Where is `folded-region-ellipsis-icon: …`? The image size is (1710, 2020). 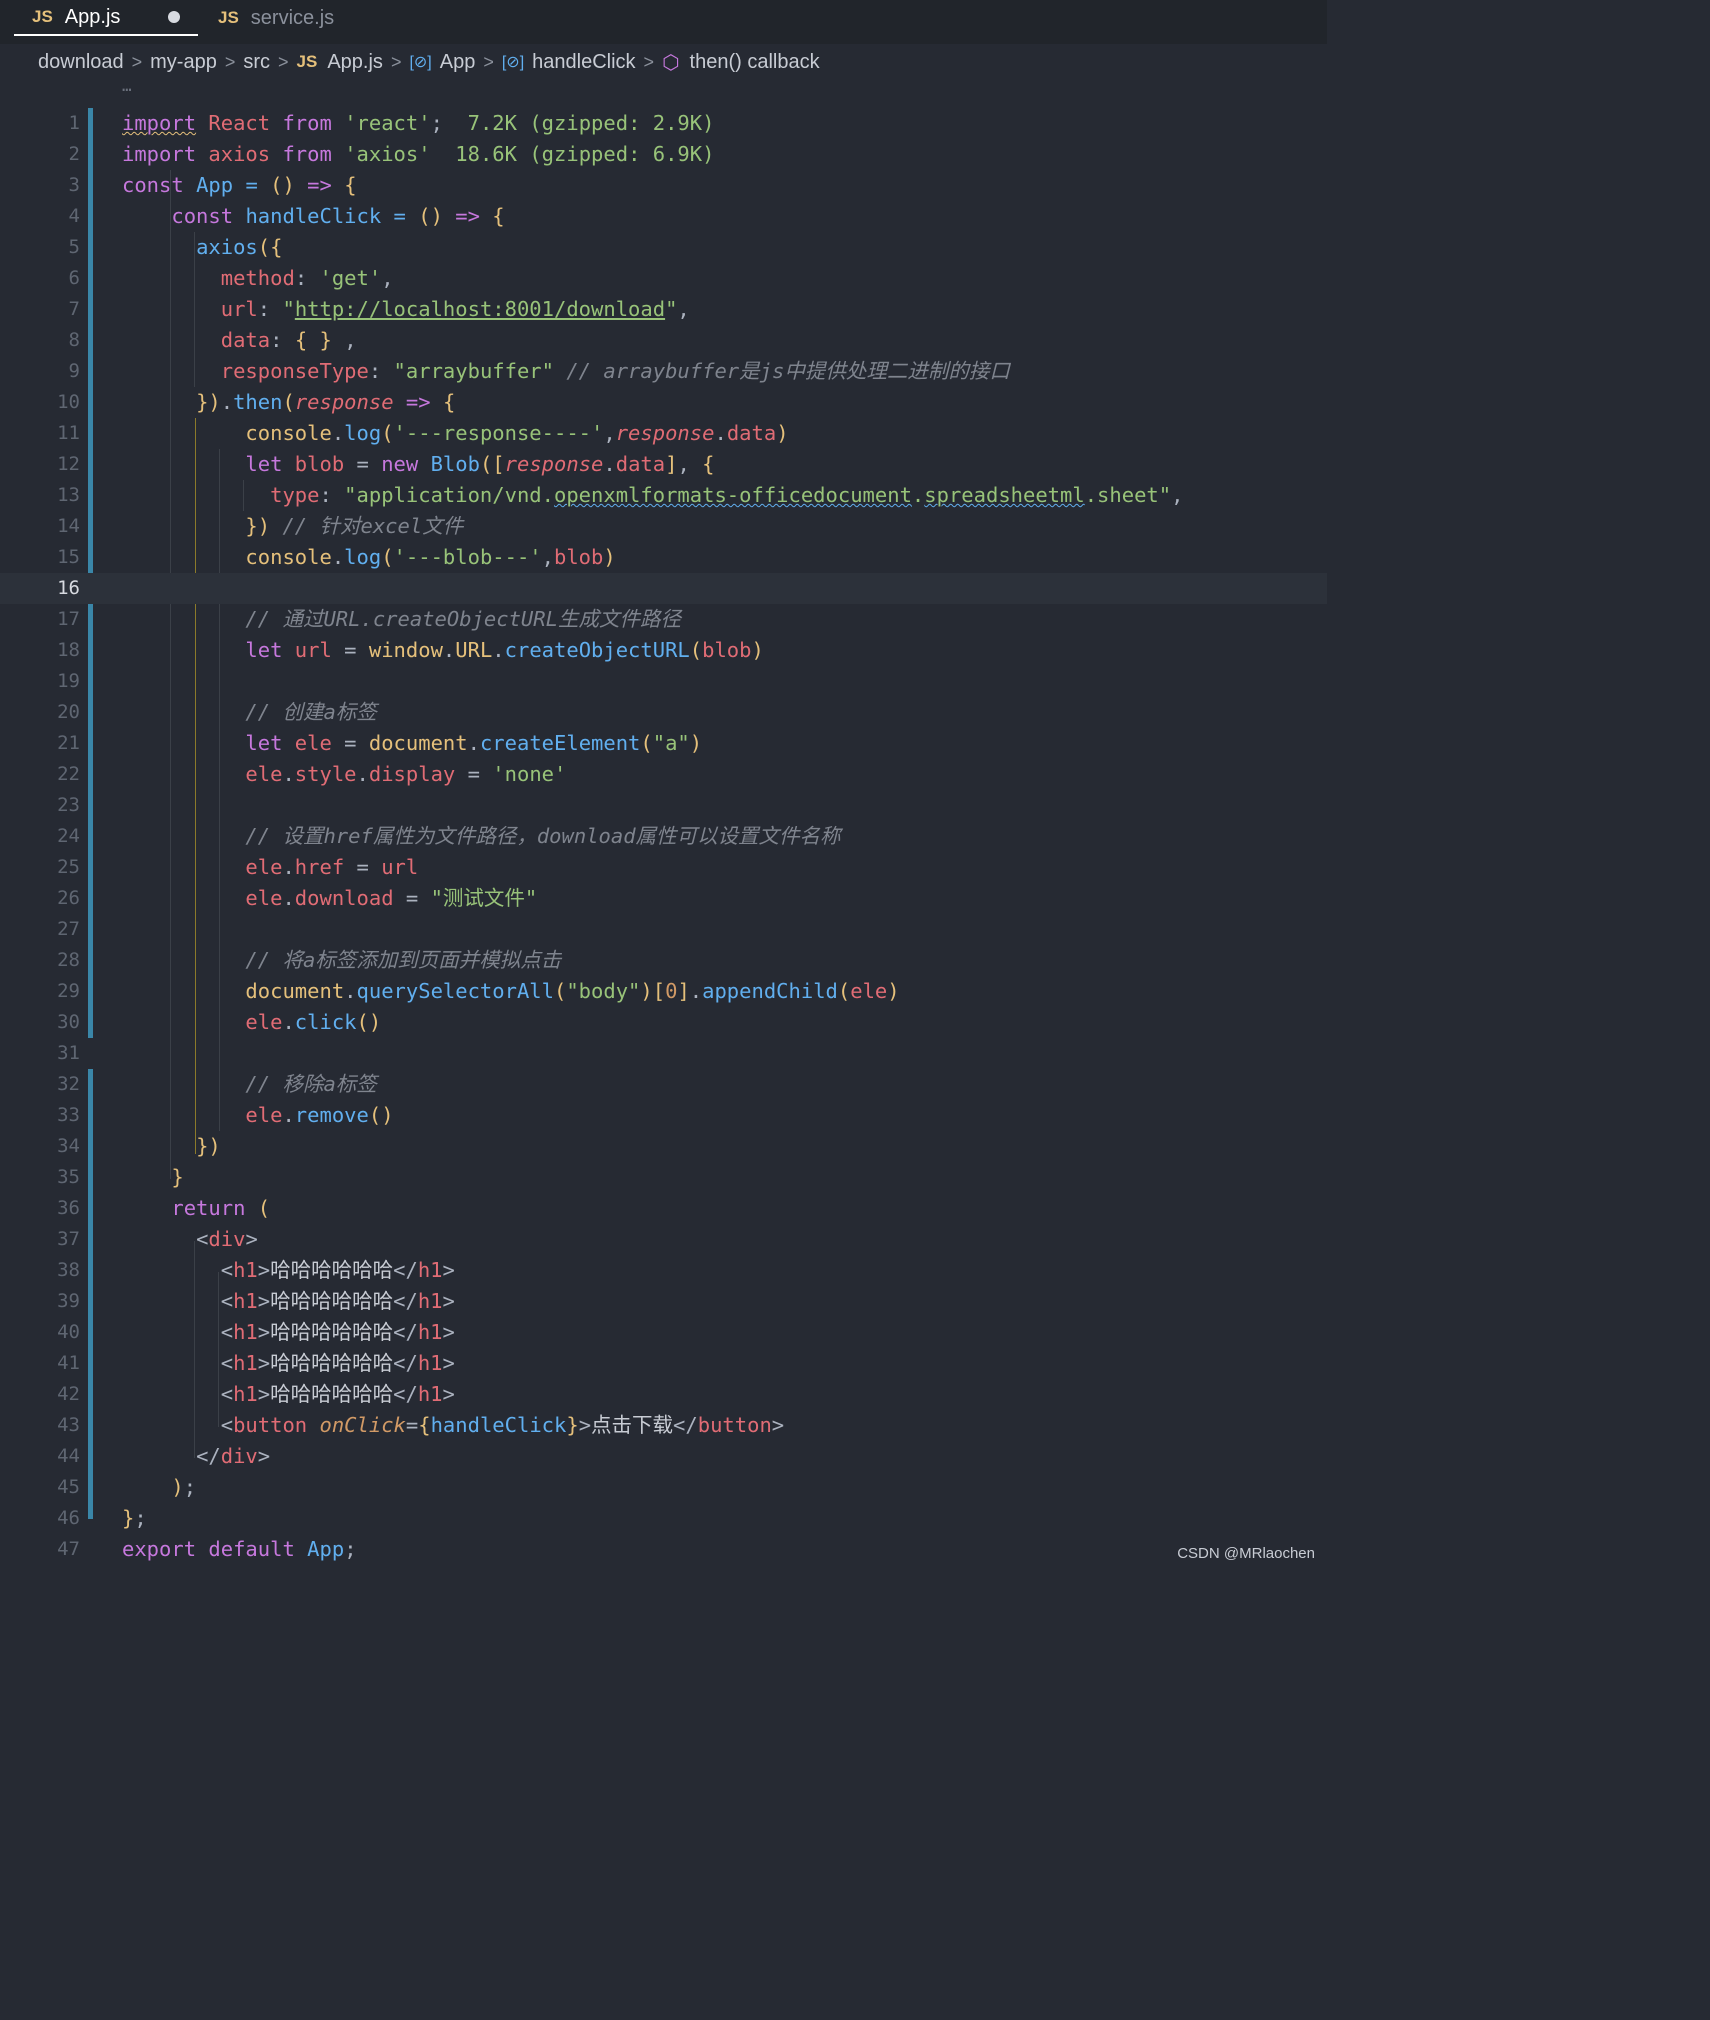
folded-region-ellipsis-icon: … is located at coordinates (127, 85).